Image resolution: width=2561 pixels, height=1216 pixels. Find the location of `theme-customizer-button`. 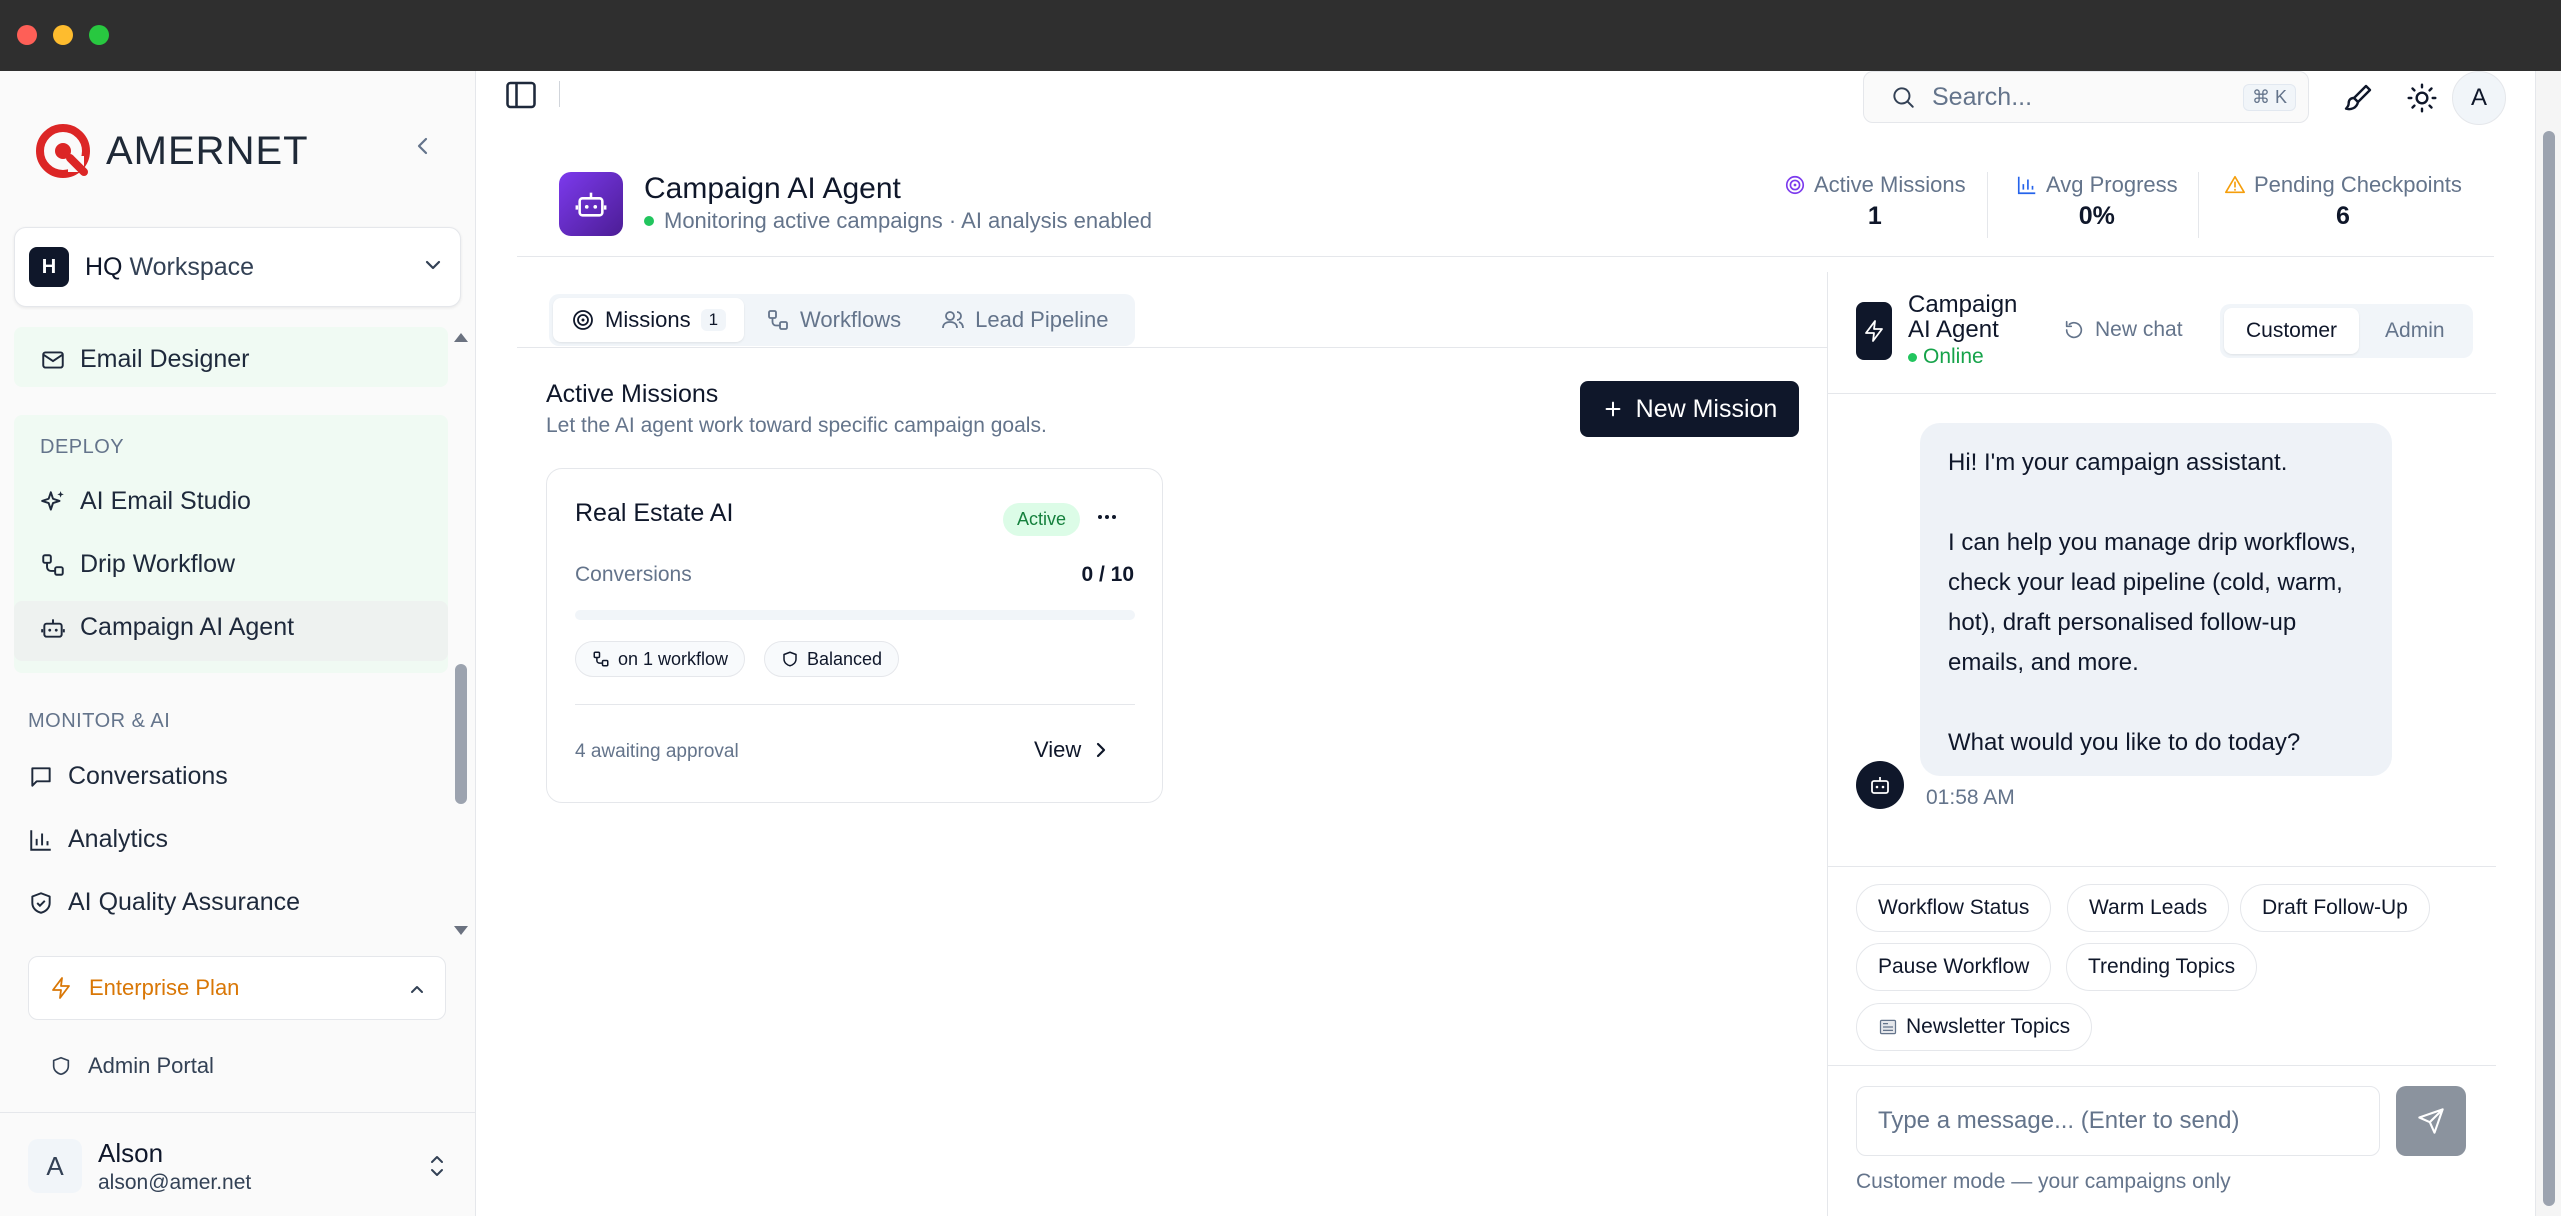

theme-customizer-button is located at coordinates (2358, 98).